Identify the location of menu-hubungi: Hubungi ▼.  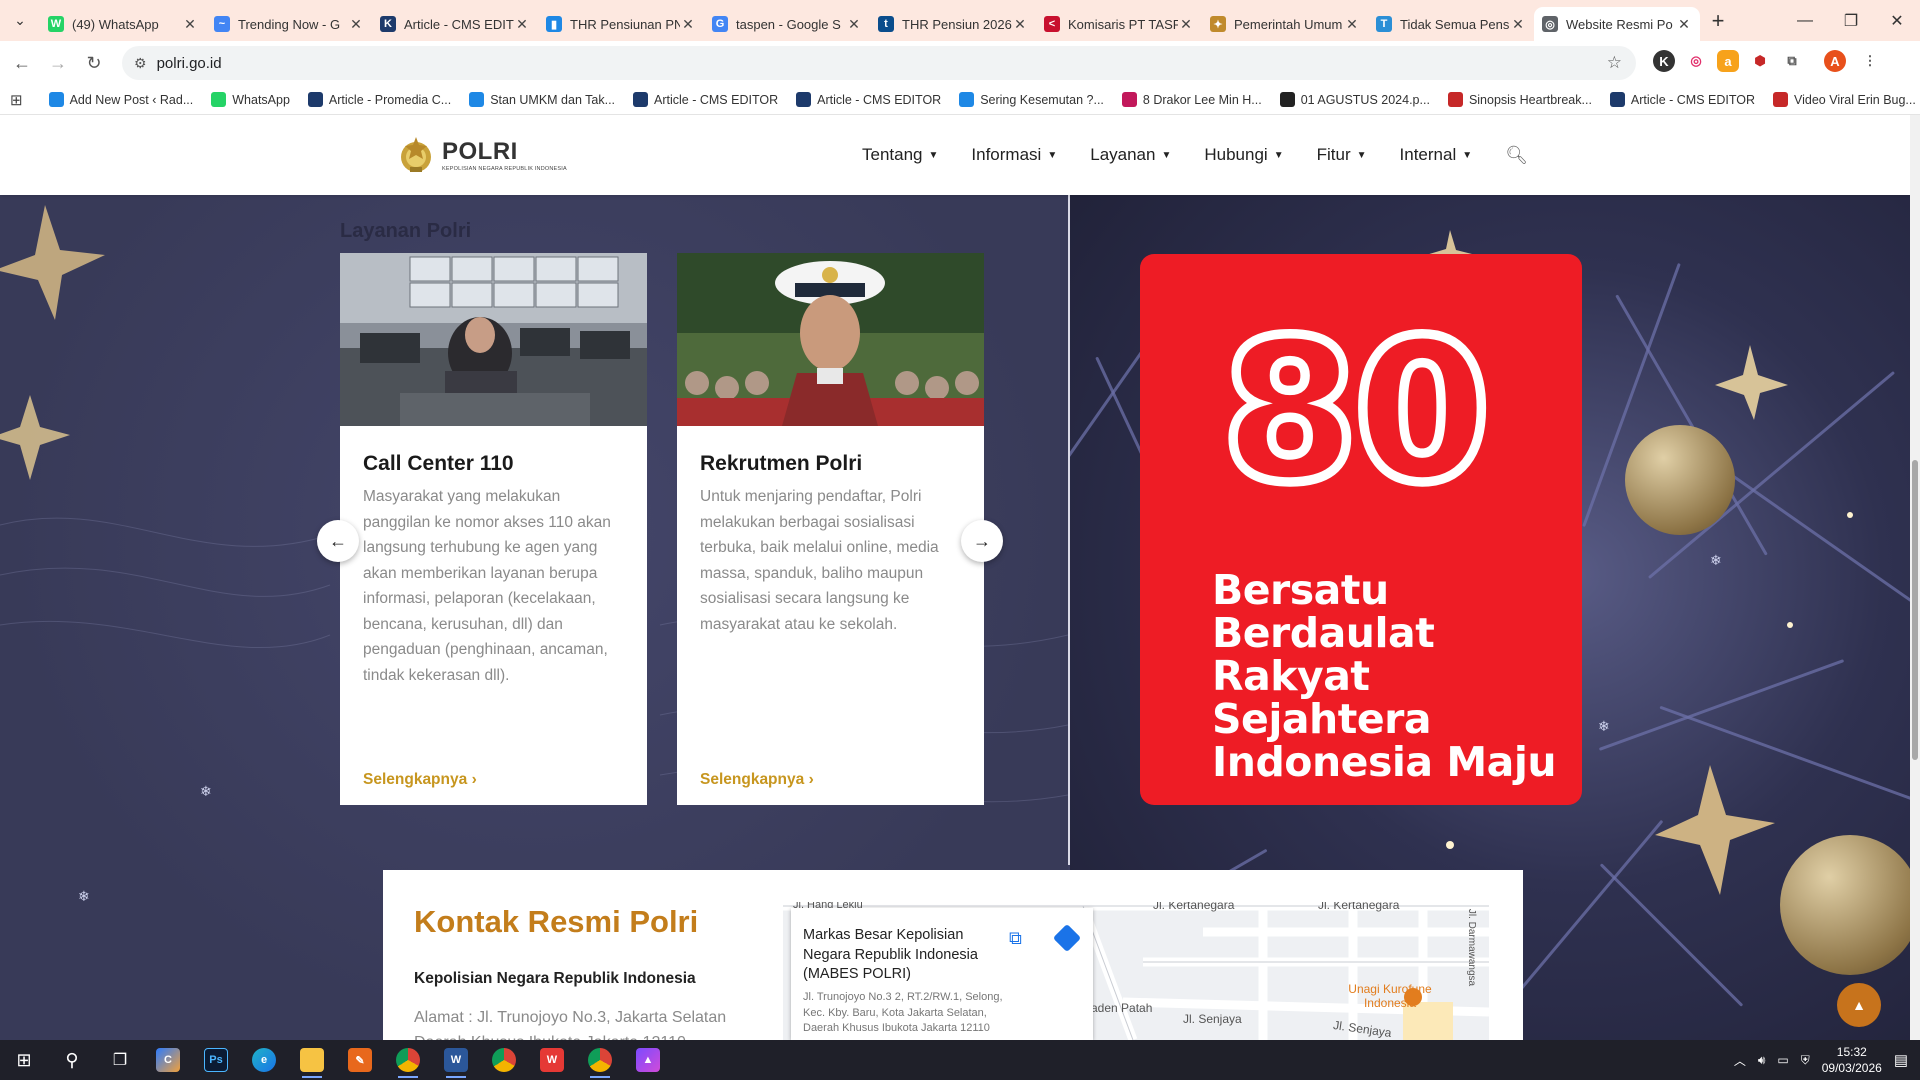
(1243, 155).